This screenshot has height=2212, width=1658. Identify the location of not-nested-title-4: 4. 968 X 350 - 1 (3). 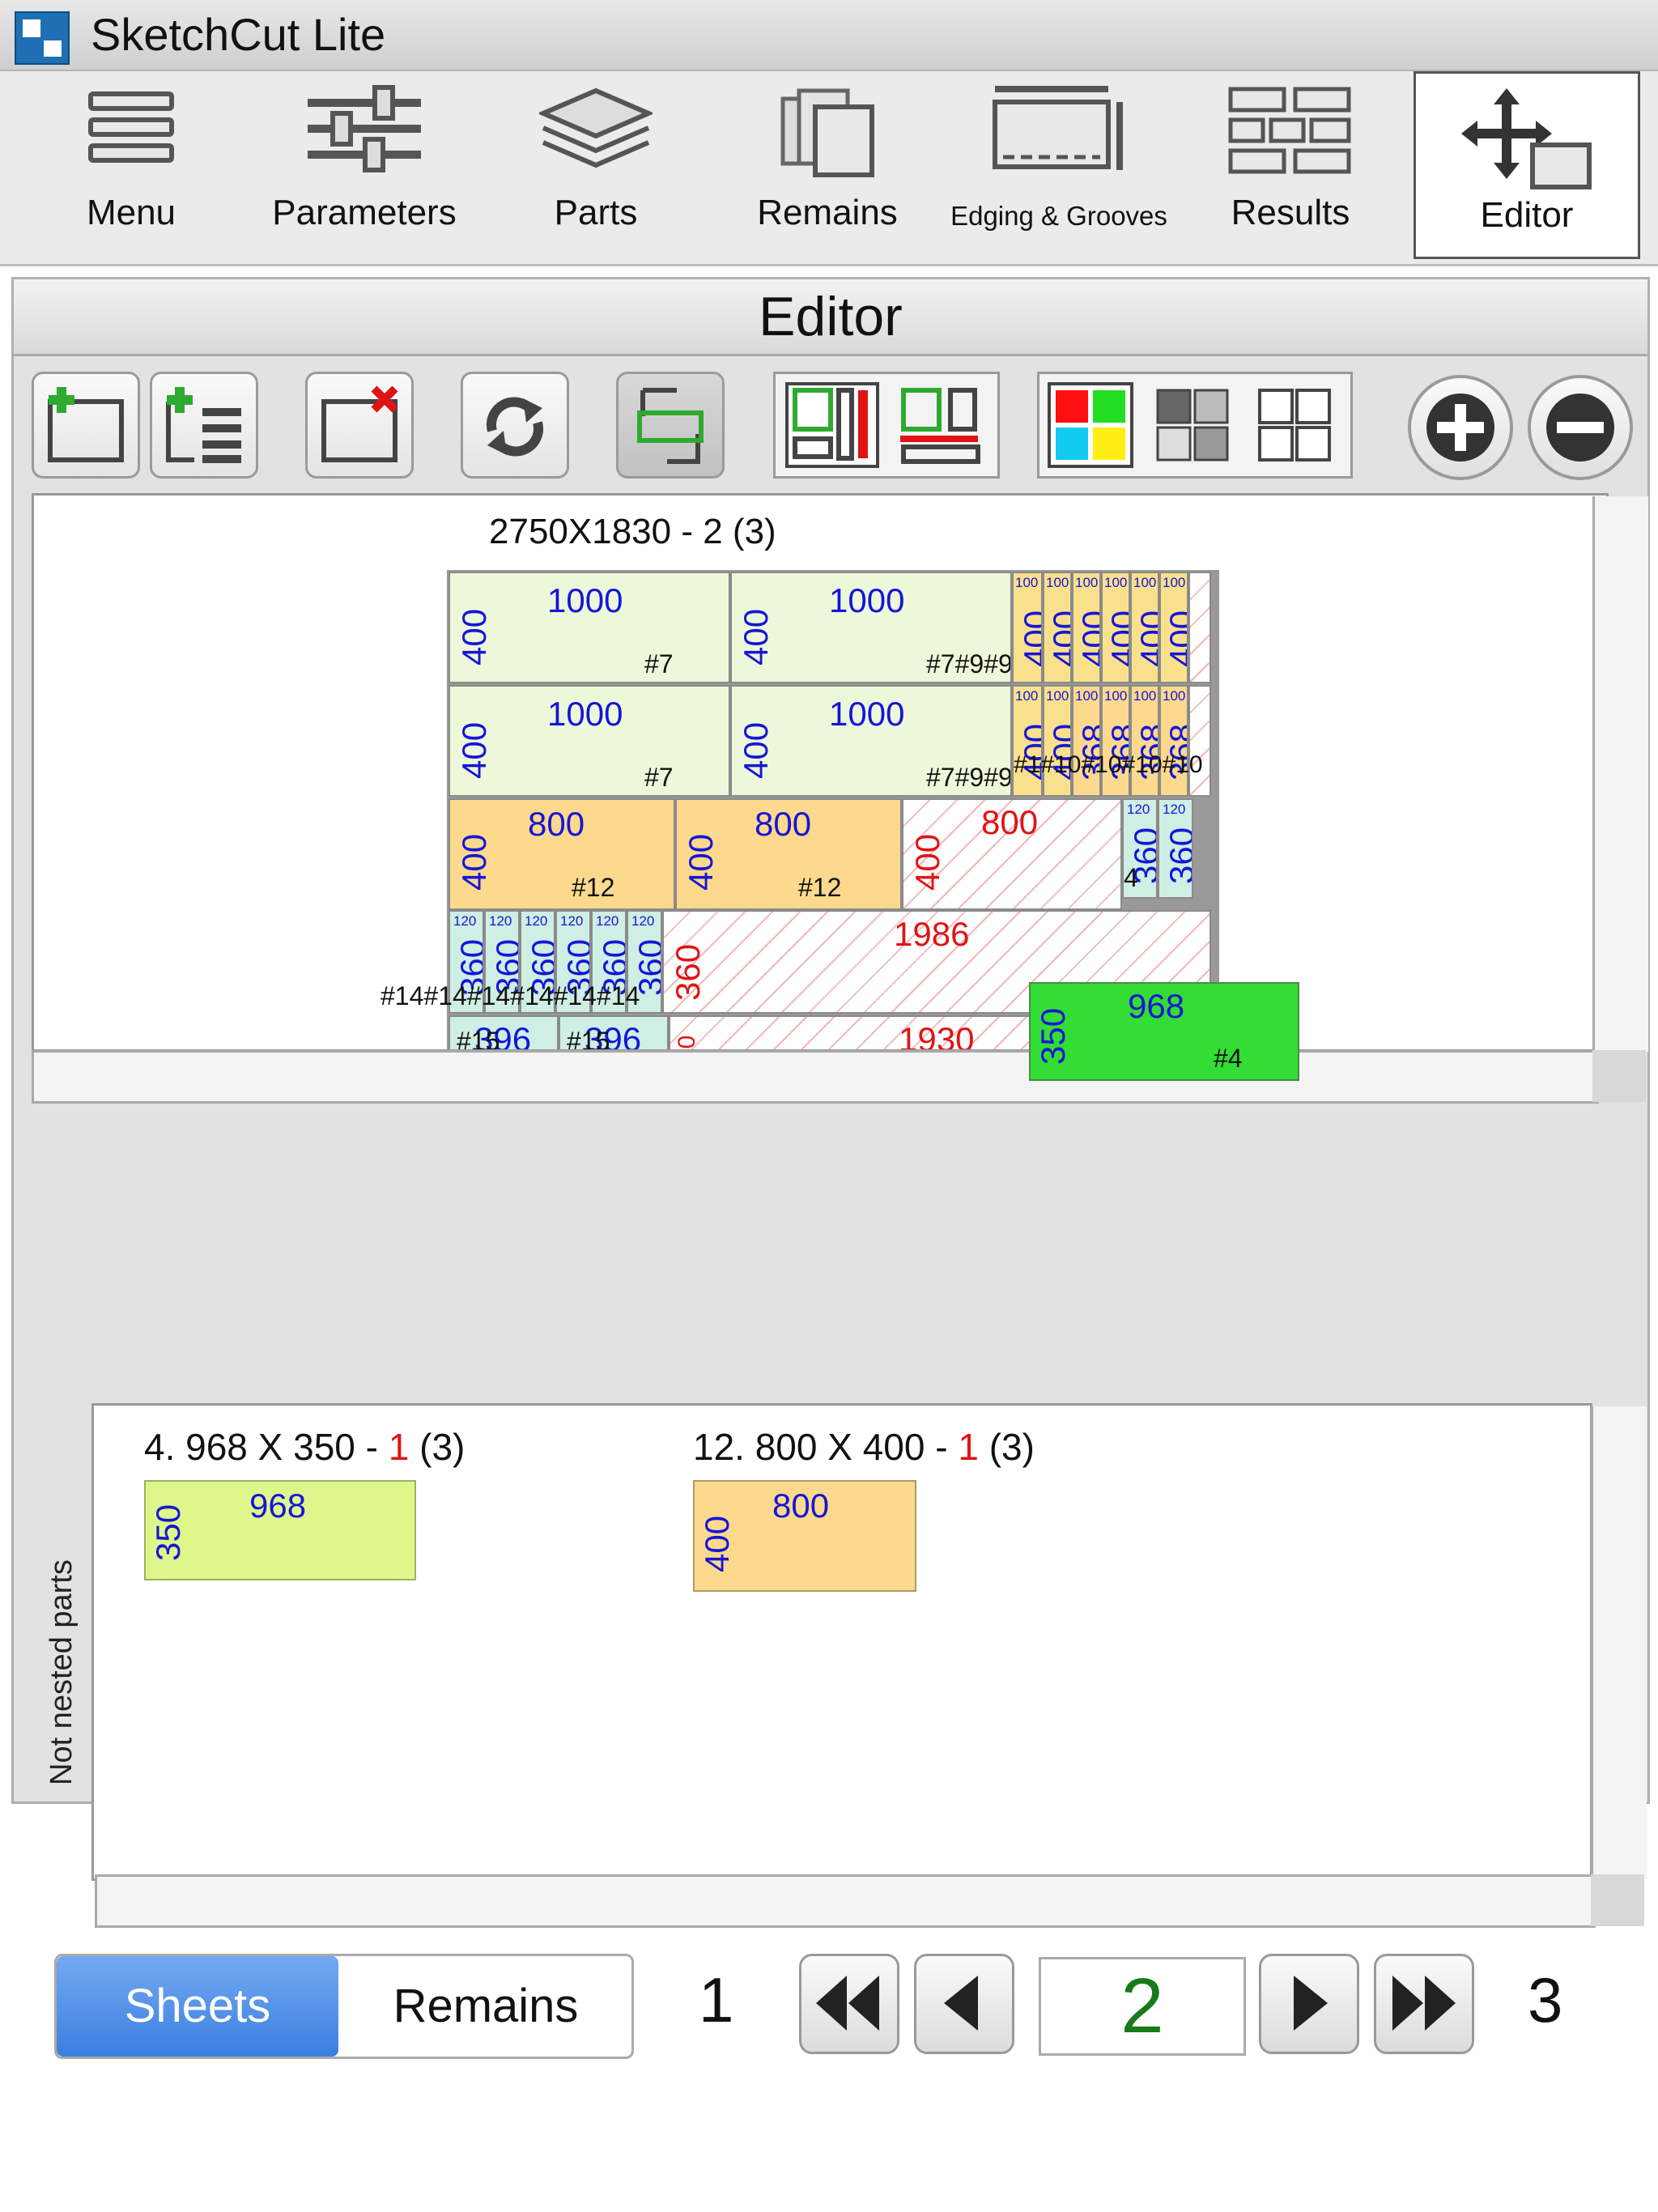
(305, 1447).